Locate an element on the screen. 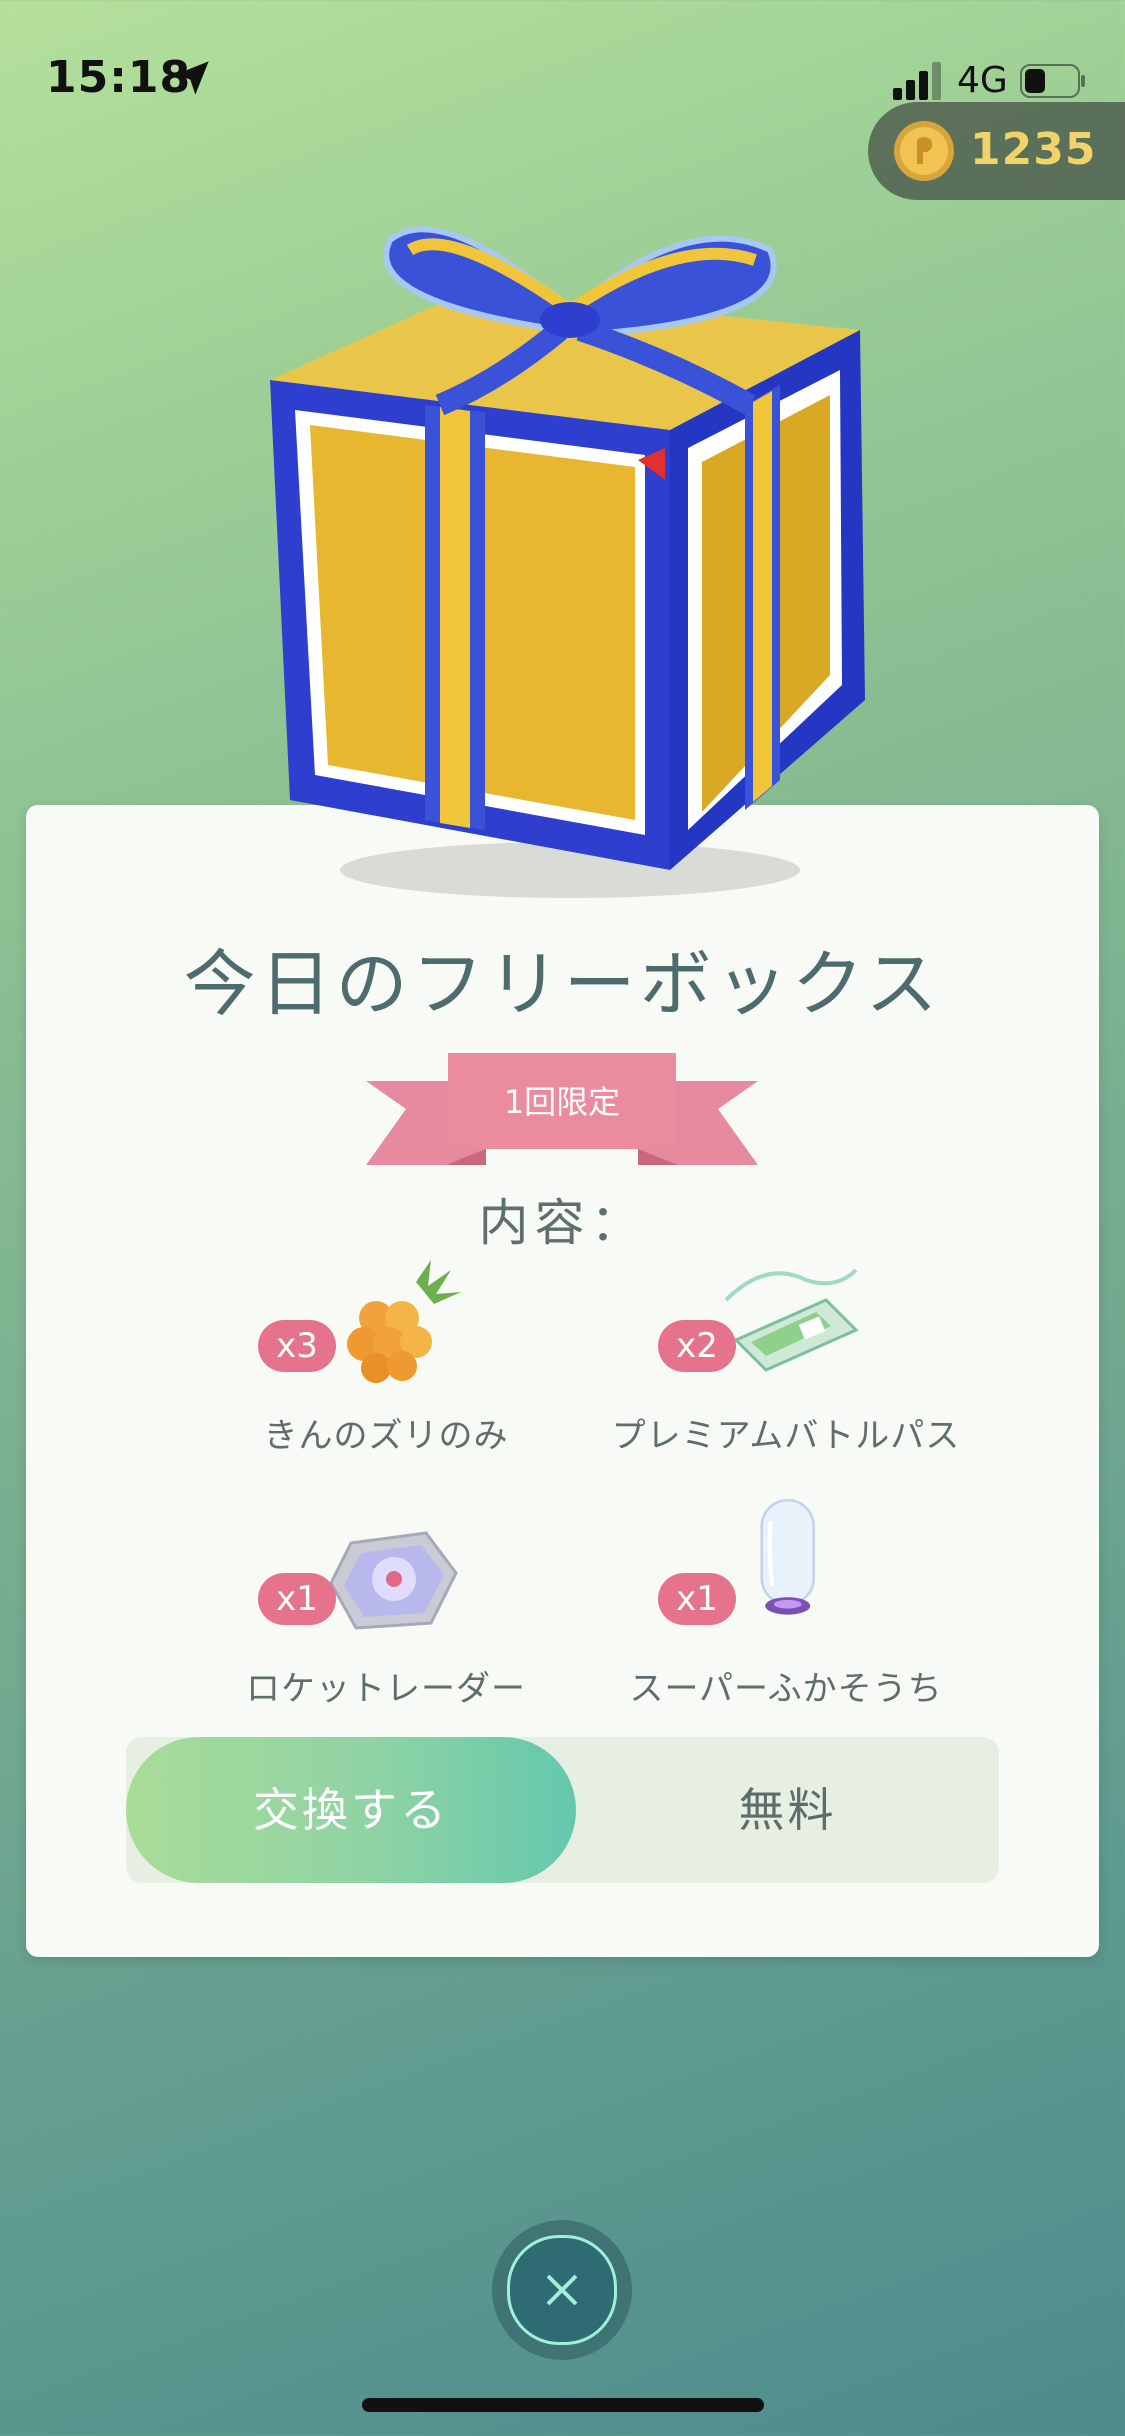 The height and width of the screenshot is (2436, 1125). item-name: スーパーふかそうち is located at coordinates (786, 1689).